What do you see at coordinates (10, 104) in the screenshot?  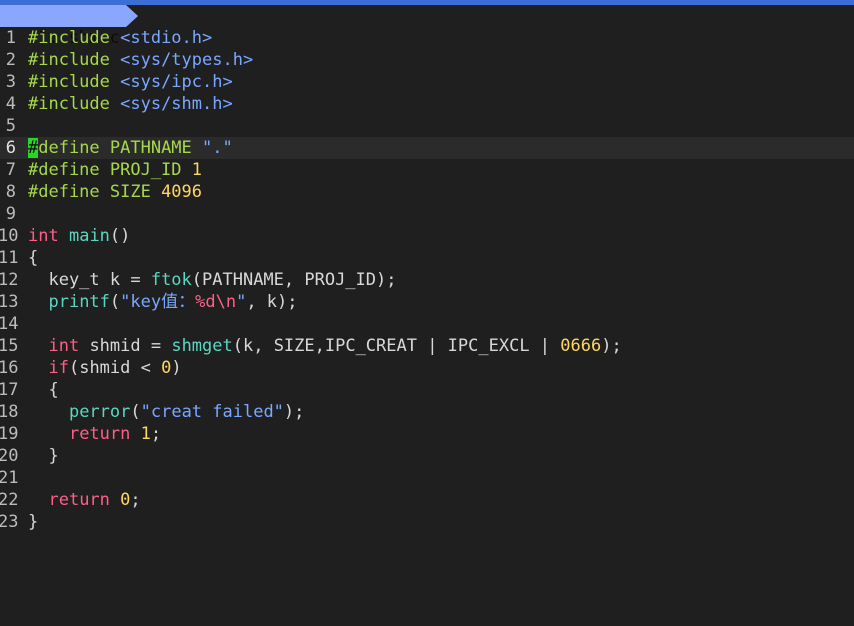 I see `line-number: 4` at bounding box center [10, 104].